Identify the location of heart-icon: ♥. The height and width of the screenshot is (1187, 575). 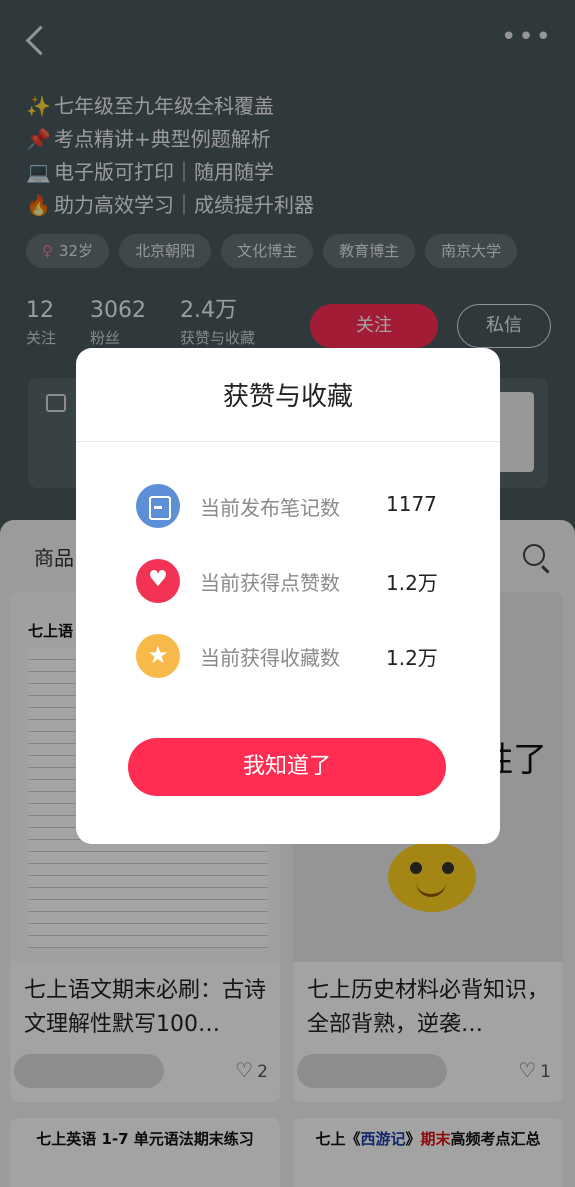
(158, 581).